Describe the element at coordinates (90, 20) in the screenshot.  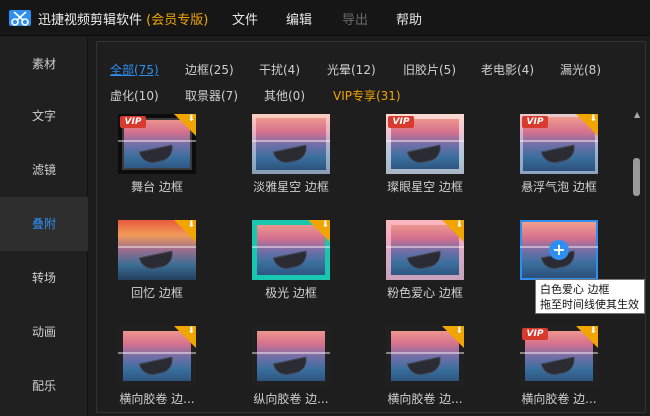
I see `app-name: 迅捷视频剪辑软件` at that location.